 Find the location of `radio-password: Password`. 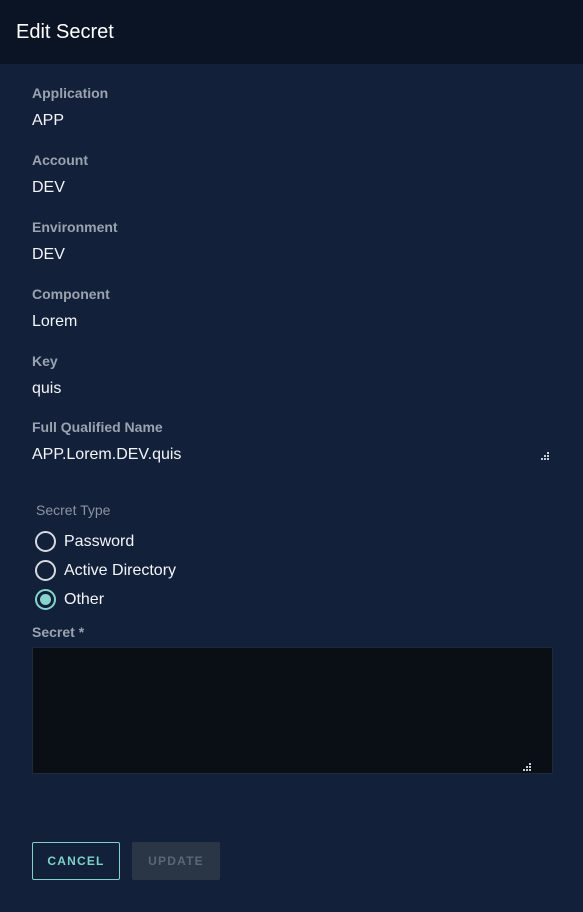

radio-password: Password is located at coordinates (84, 541).